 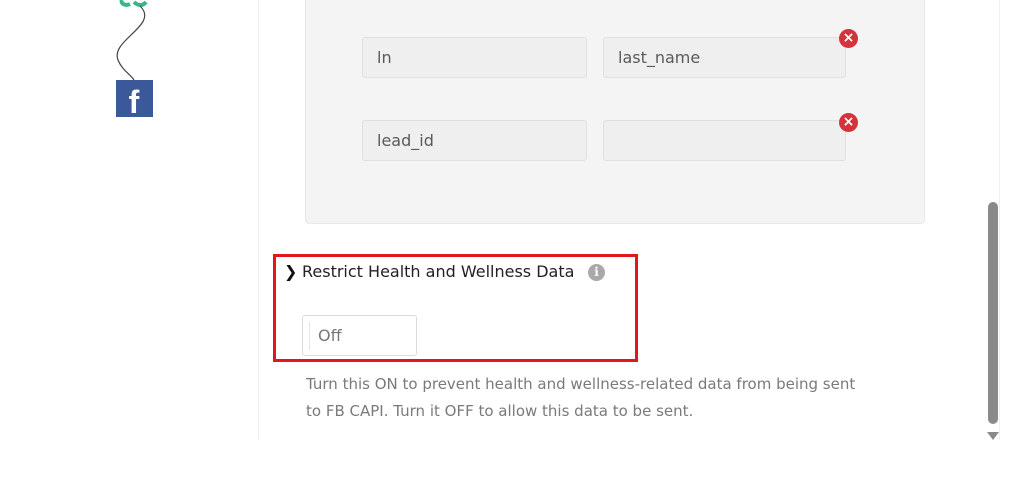 I want to click on flow-connector: f, so click(x=134, y=60).